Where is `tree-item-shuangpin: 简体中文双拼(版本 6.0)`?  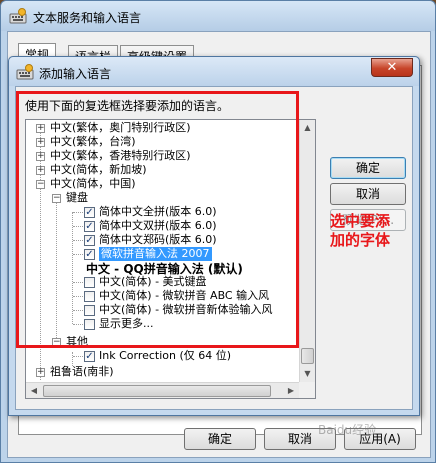 tree-item-shuangpin: 简体中文双拼(版本 6.0) is located at coordinates (158, 226).